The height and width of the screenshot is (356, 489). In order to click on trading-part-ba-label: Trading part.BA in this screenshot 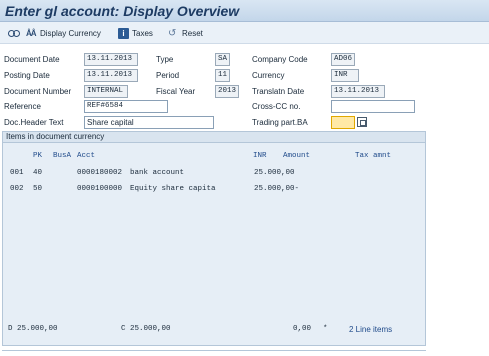, I will do `click(280, 122)`.